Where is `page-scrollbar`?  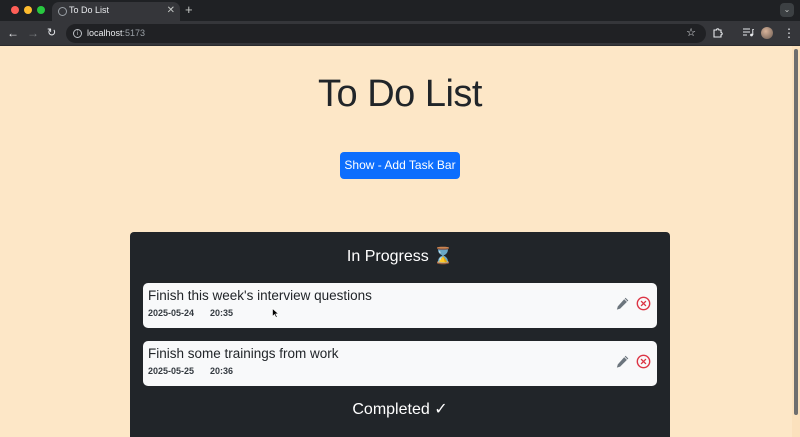 page-scrollbar is located at coordinates (796, 241).